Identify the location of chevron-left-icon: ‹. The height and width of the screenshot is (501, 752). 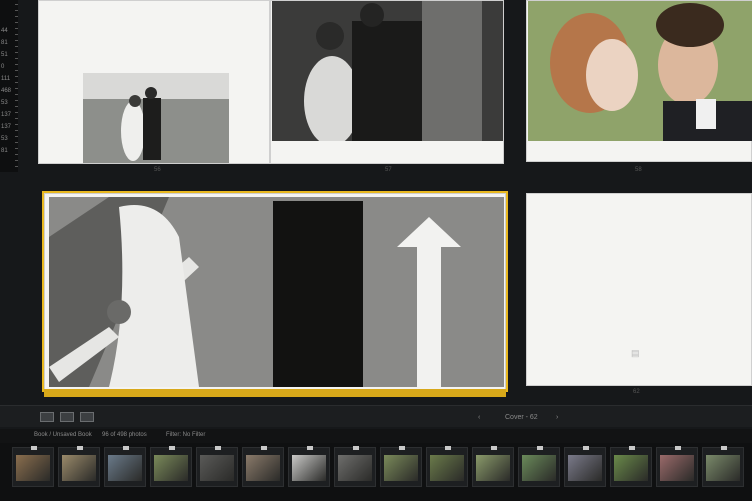
(479, 417).